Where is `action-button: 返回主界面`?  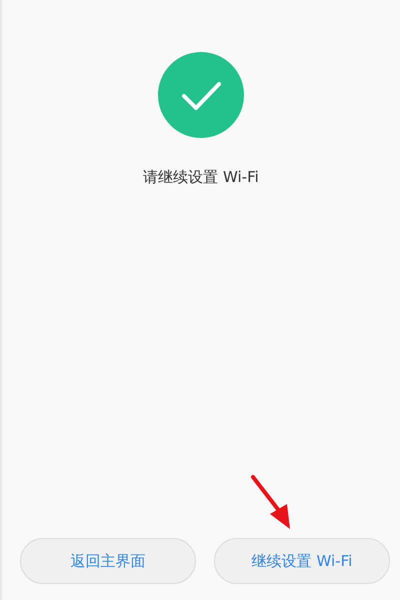
action-button: 返回主界面 is located at coordinates (108, 561).